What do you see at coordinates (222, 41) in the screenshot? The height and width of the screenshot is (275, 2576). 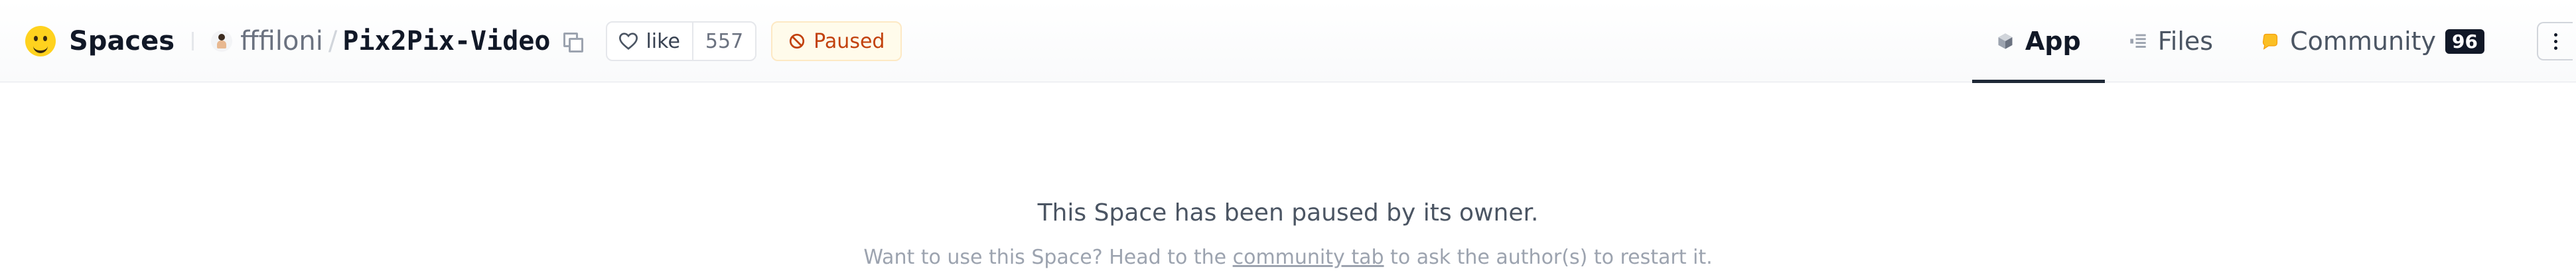 I see `owner-avatar` at bounding box center [222, 41].